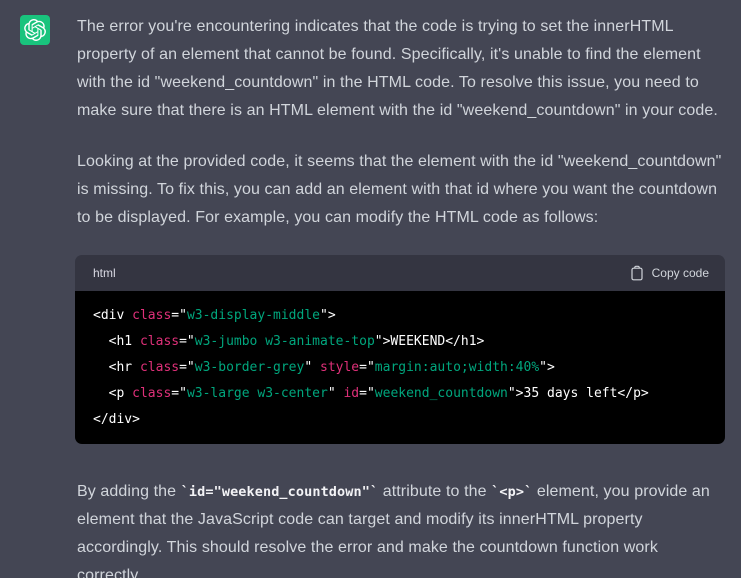  What do you see at coordinates (214, 315) in the screenshot?
I see `code-line: <div class="w3-display-middle">` at bounding box center [214, 315].